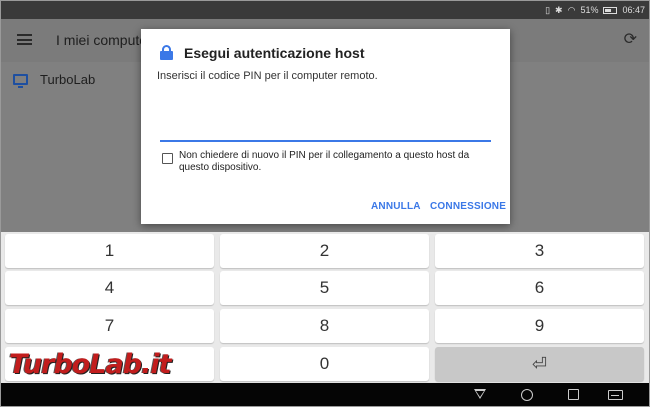  Describe the element at coordinates (539, 326) in the screenshot. I see `key-9: 9` at that location.